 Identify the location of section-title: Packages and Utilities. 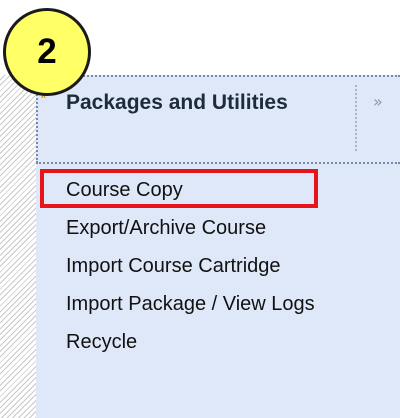
(206, 103).